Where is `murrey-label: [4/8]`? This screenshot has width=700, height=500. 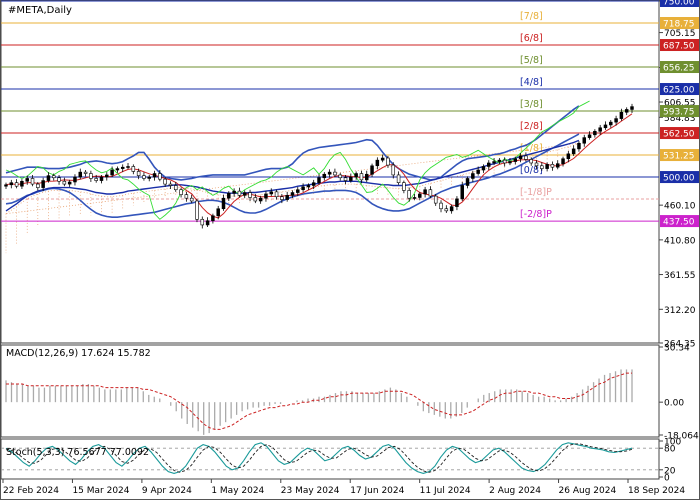
murrey-label: [4/8] is located at coordinates (531, 82).